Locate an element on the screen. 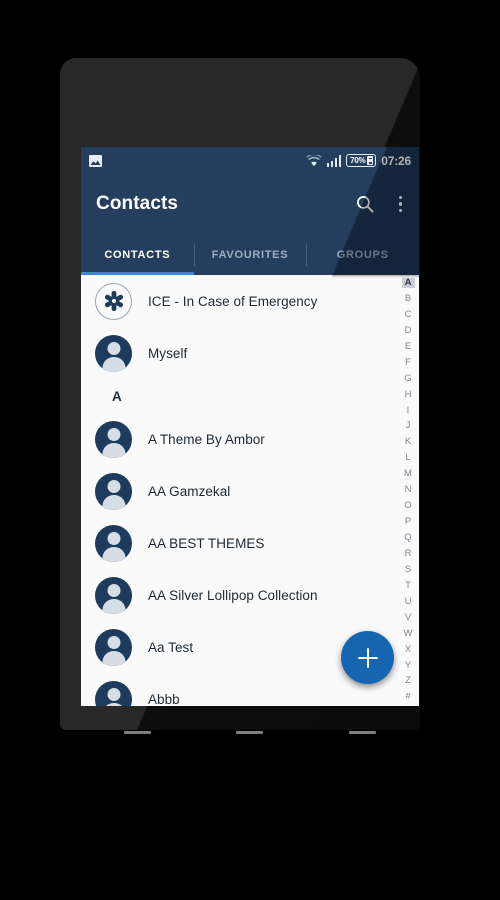 This screenshot has height=900, width=500. nav-back-button is located at coordinates (137, 732).